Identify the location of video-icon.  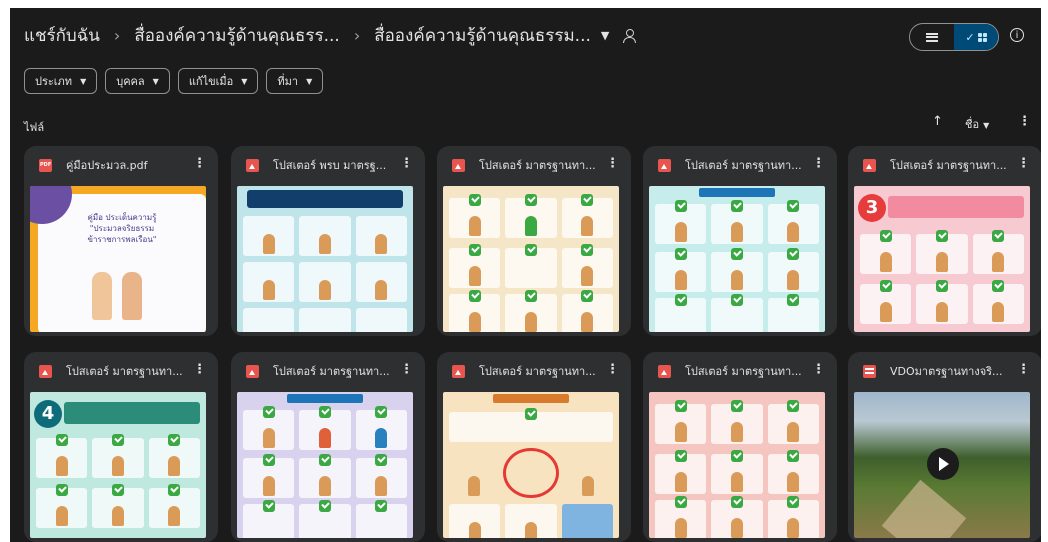
(869, 371).